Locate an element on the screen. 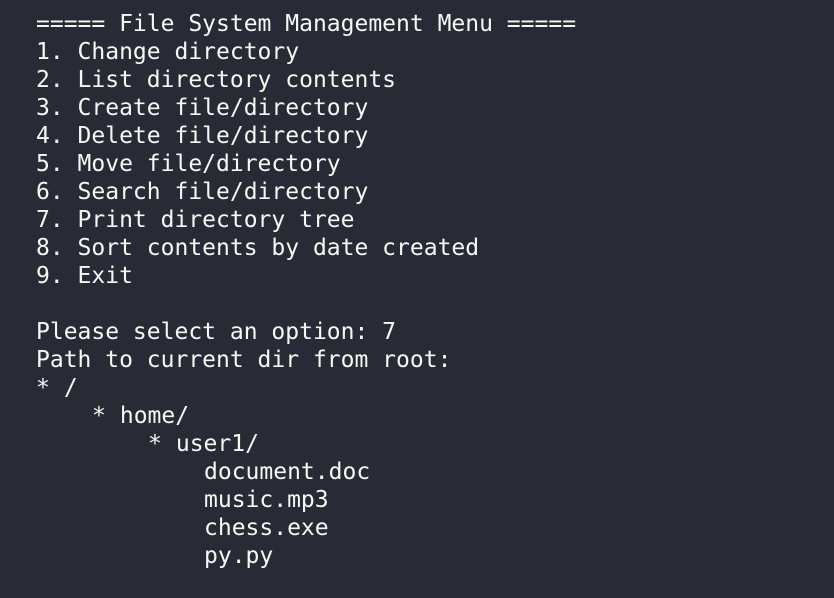 The width and height of the screenshot is (834, 598). menu-item-exit: 9. Exit is located at coordinates (84, 276).